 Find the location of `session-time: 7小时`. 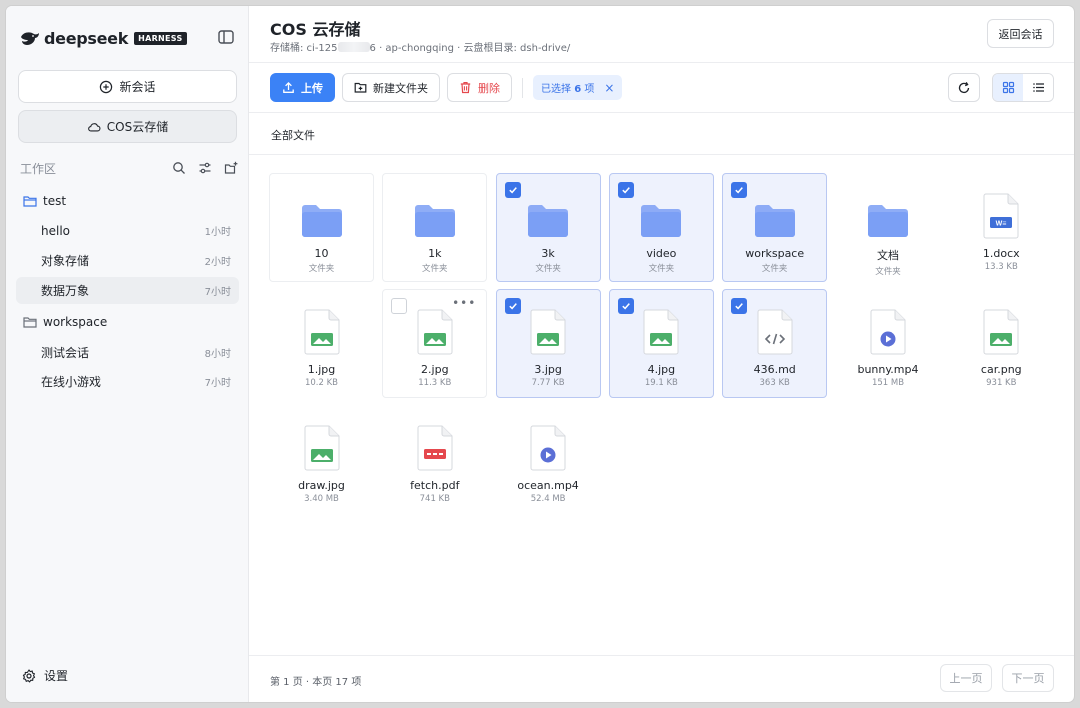

session-time: 7小时 is located at coordinates (217, 383).